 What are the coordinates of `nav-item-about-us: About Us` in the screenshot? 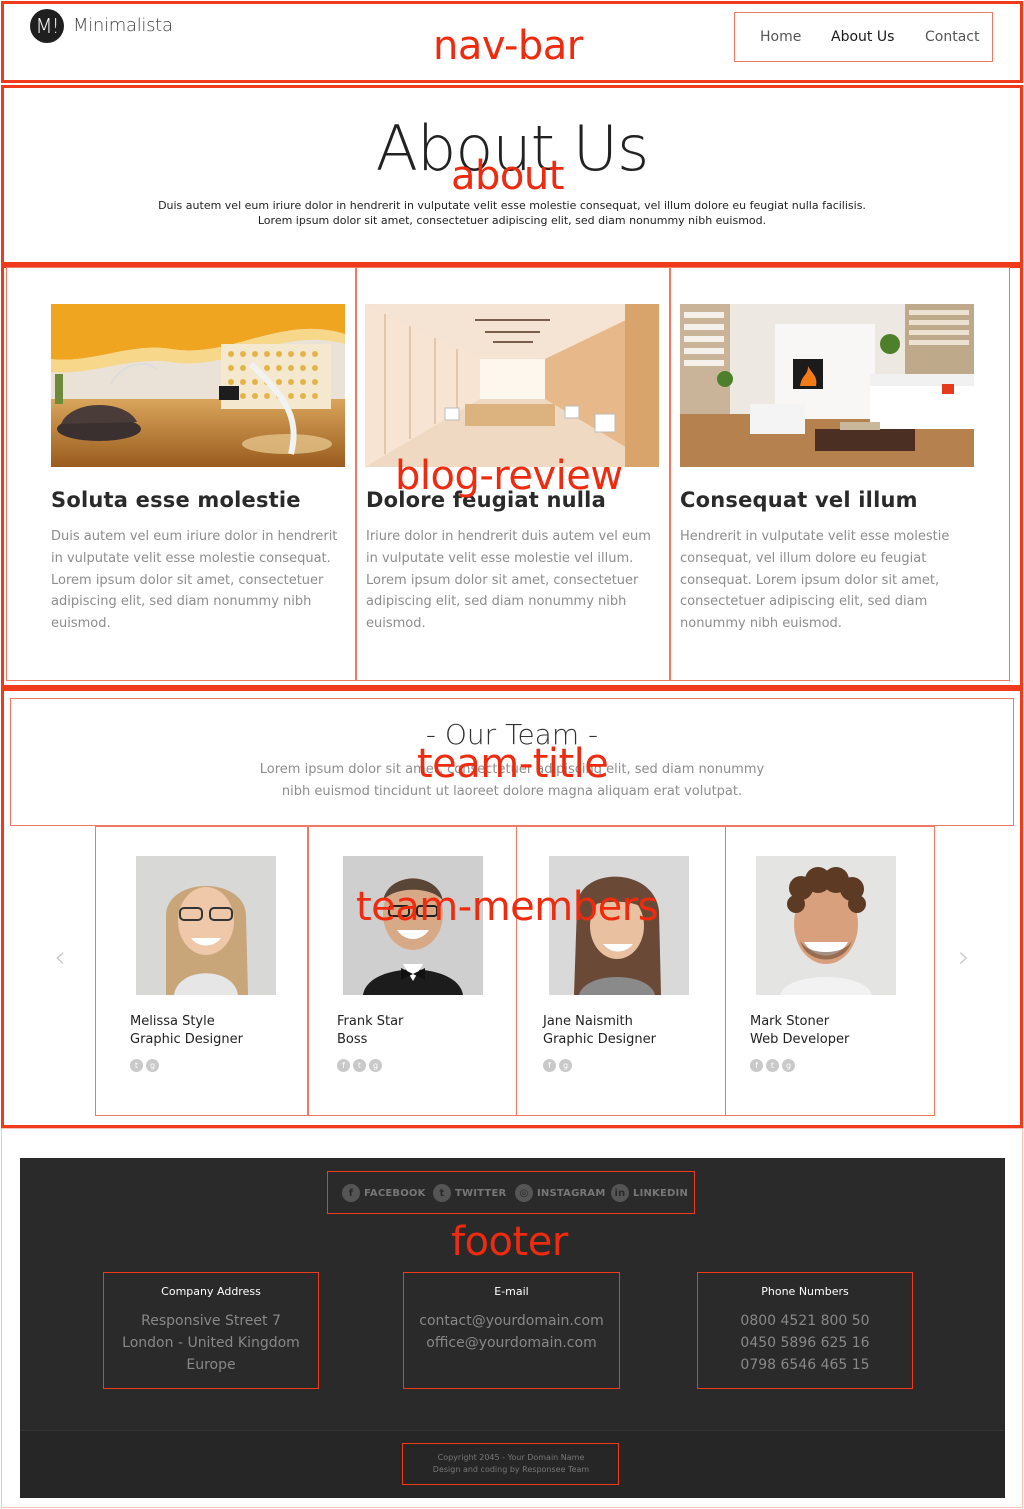 It's located at (862, 37).